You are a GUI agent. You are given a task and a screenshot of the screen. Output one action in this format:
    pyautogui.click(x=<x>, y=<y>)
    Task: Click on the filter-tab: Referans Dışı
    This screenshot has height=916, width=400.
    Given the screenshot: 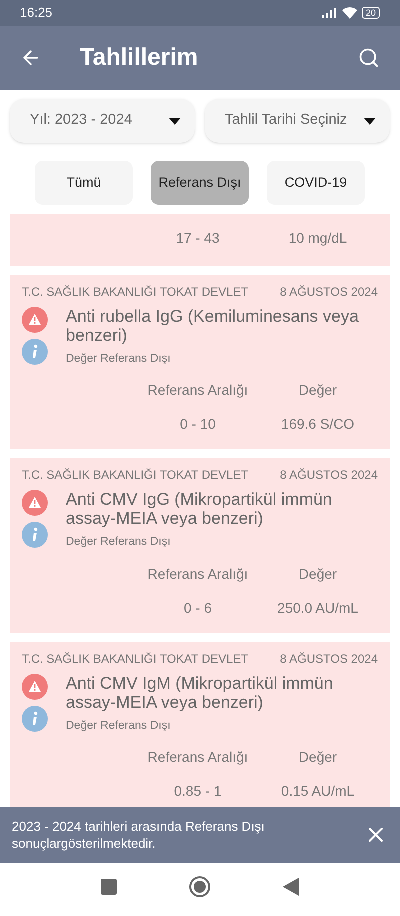 What is the action you would take?
    pyautogui.click(x=200, y=183)
    